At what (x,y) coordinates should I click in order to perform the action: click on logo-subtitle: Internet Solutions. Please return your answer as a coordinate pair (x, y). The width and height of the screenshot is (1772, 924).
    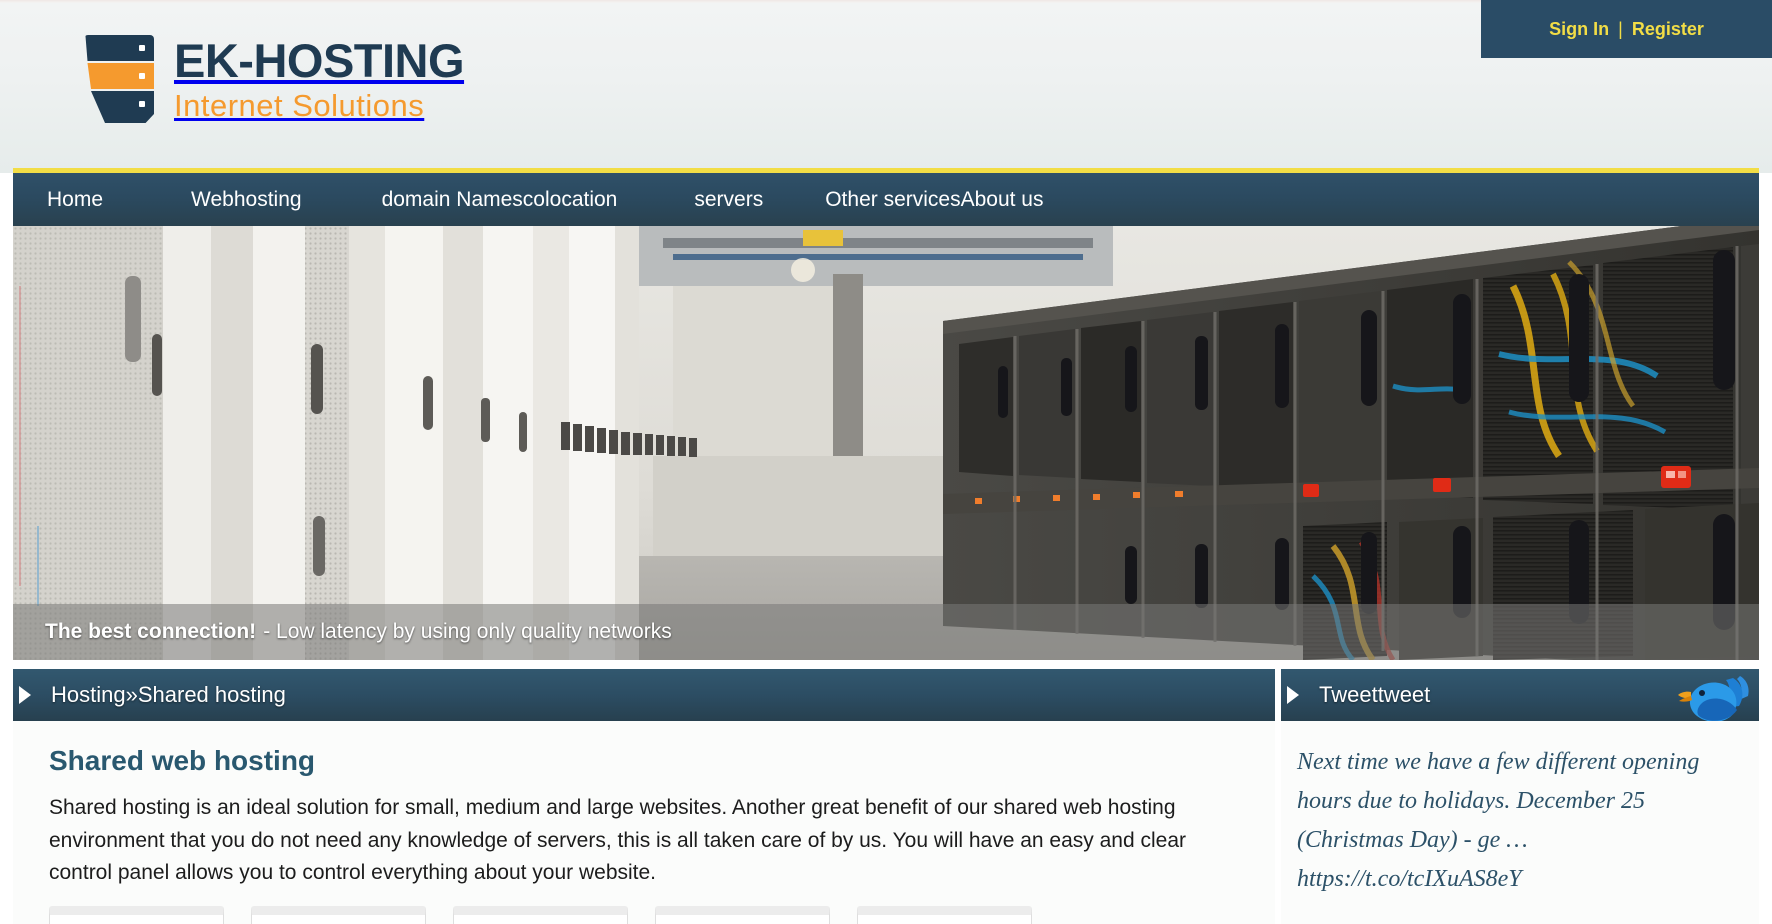
    Looking at the image, I should click on (299, 105).